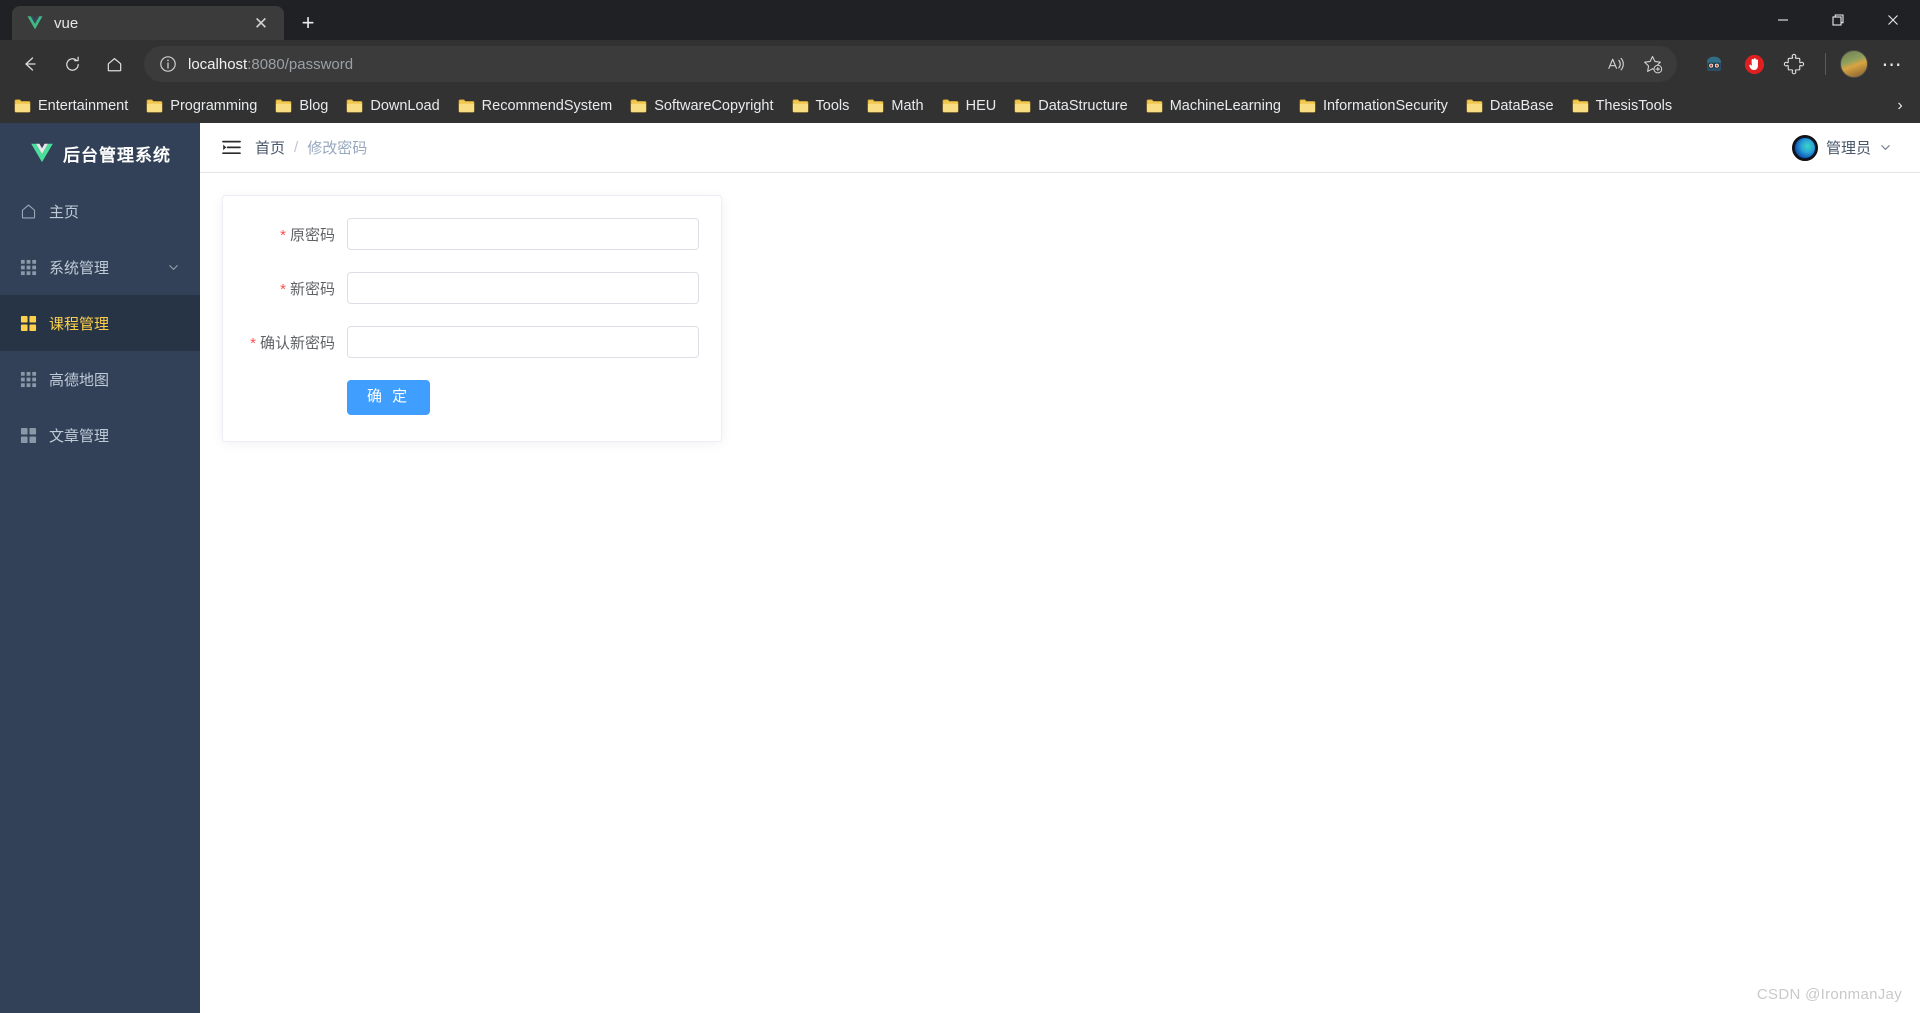 The width and height of the screenshot is (1920, 1013). Describe the element at coordinates (100, 435) in the screenshot. I see `sidebar-item-article-management: 文章管理` at that location.